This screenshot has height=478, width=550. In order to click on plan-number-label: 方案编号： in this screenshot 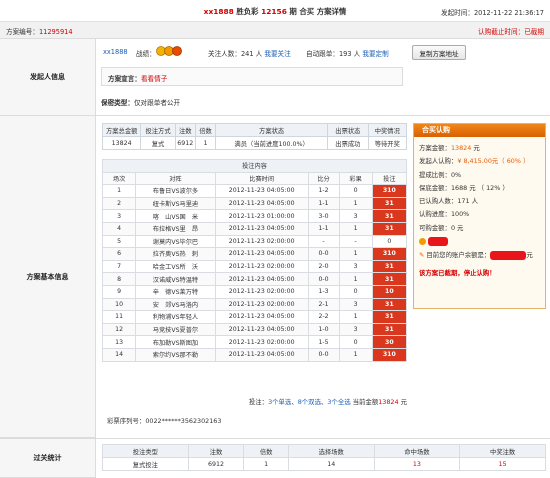, I will do `click(22, 32)`.